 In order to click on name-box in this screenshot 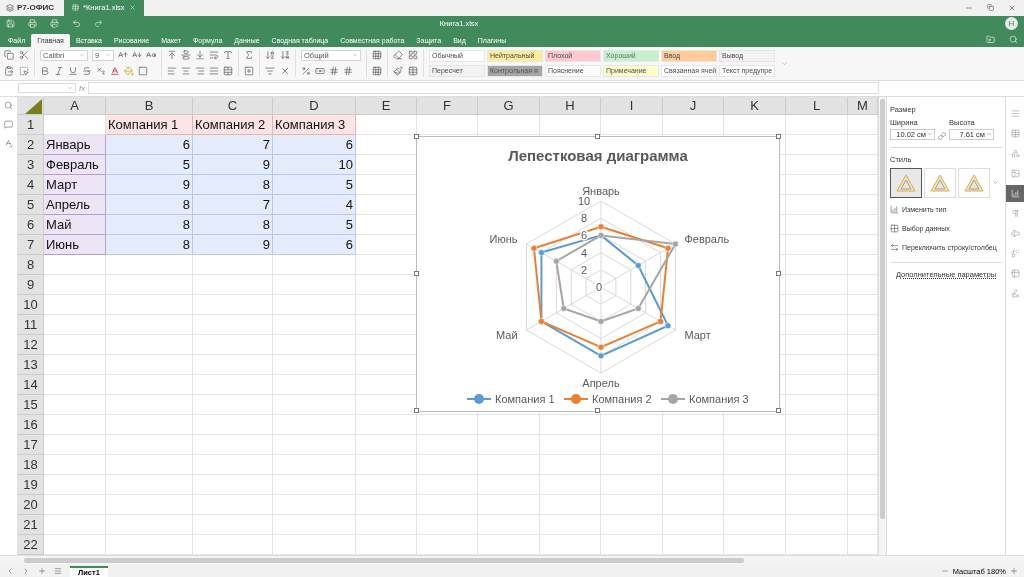, I will do `click(47, 88)`.